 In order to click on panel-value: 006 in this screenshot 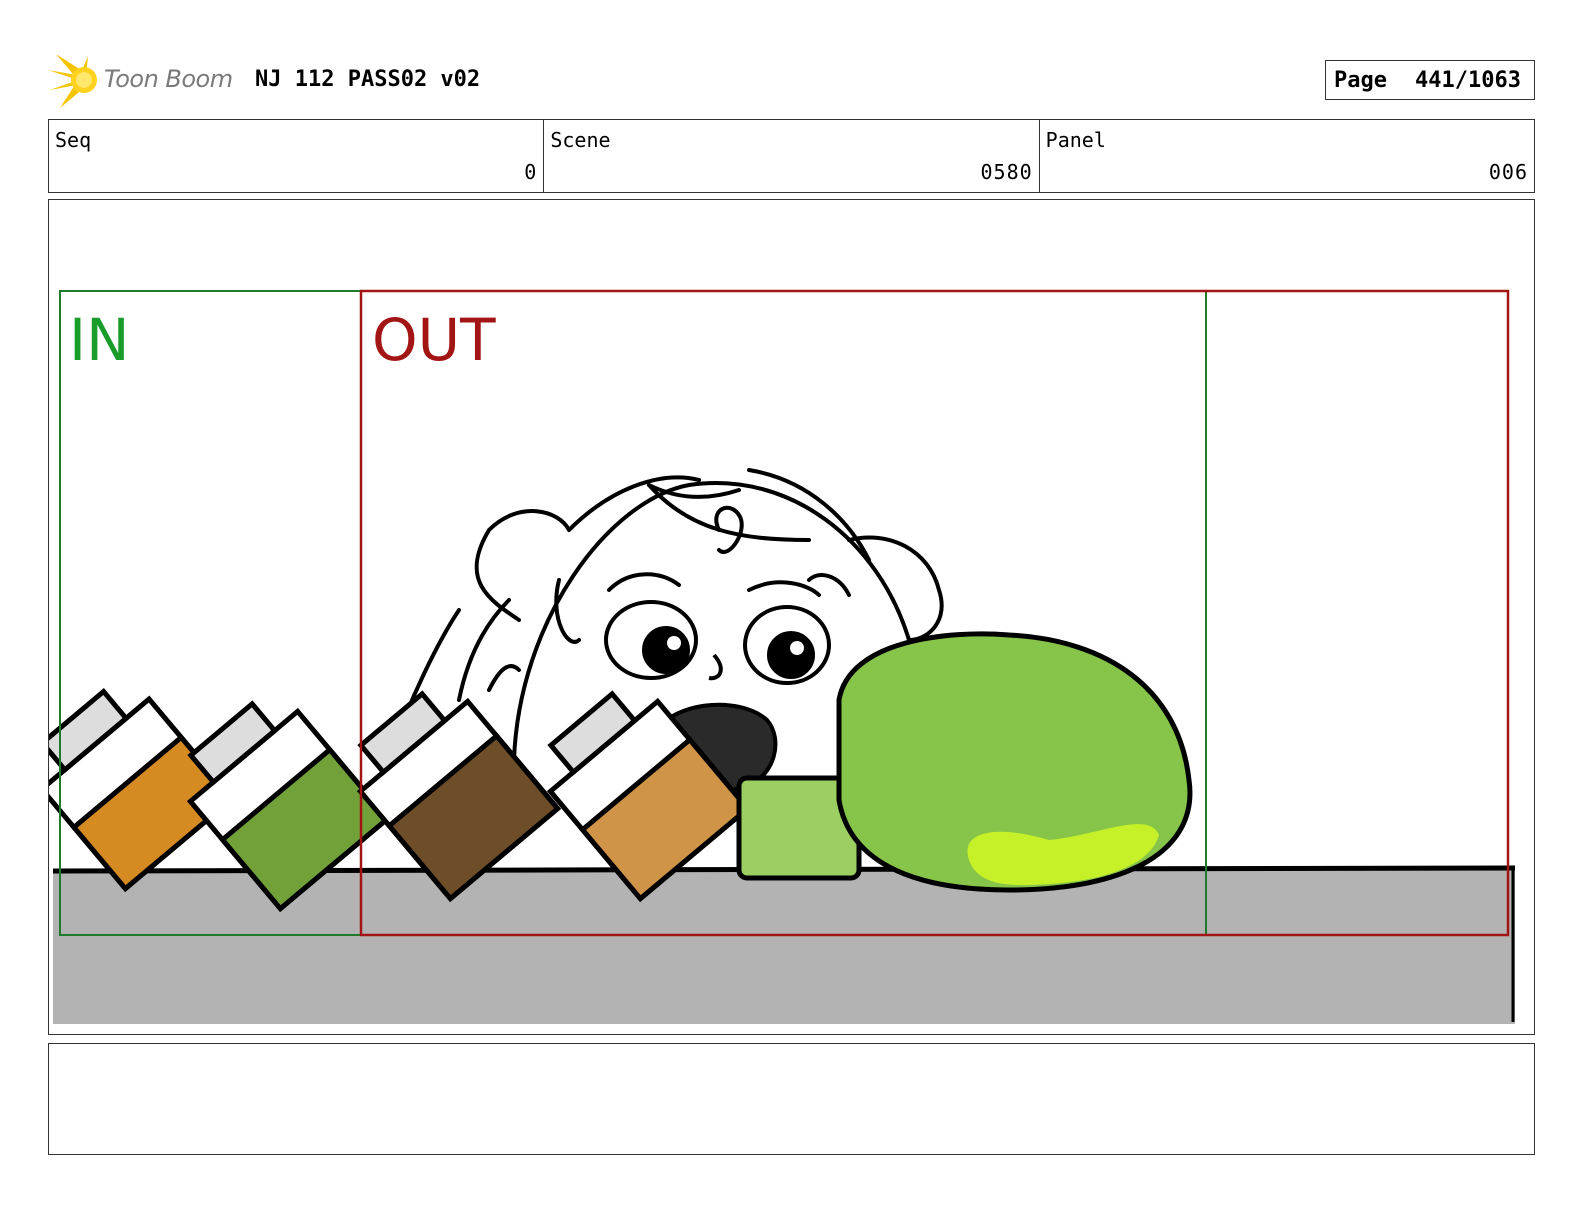, I will do `click(1508, 172)`.